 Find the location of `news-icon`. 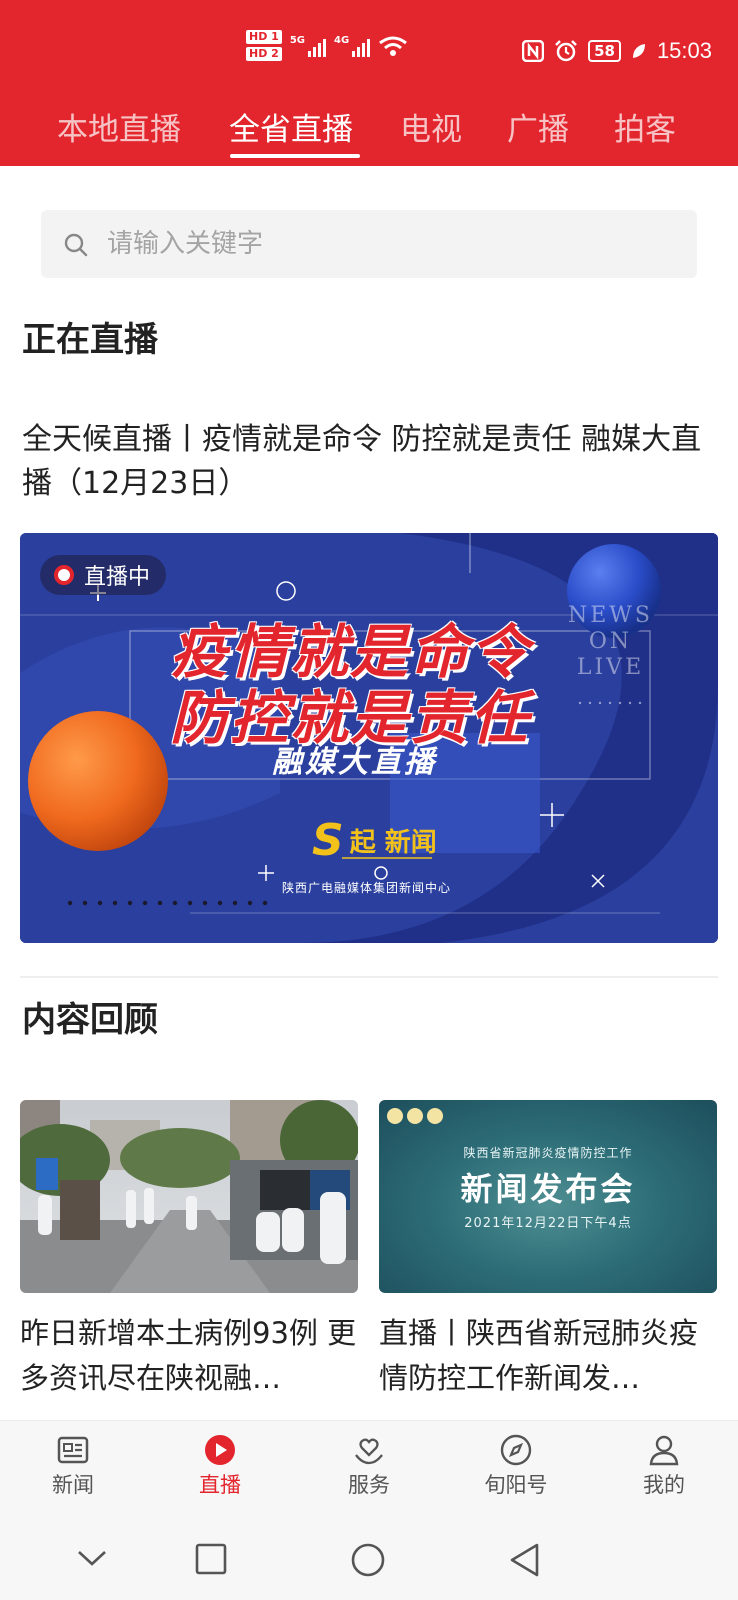

news-icon is located at coordinates (73, 1450).